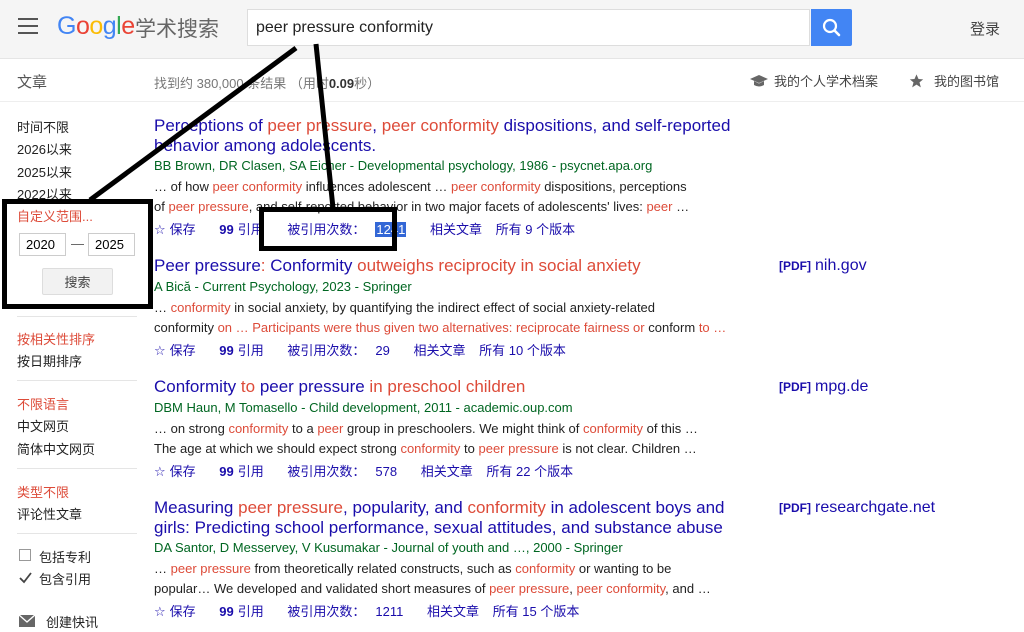  Describe the element at coordinates (212, 126) in the screenshot. I see `annotation-lines` at that location.